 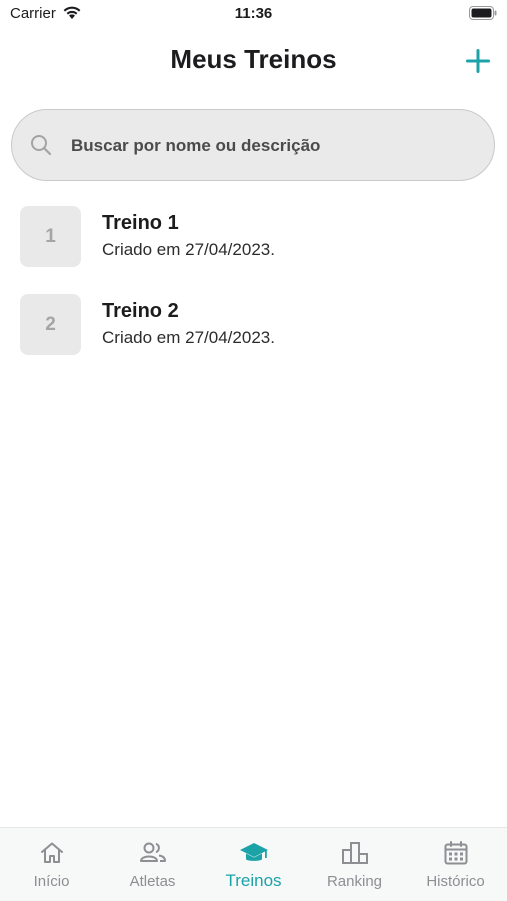 What do you see at coordinates (152, 881) in the screenshot?
I see `tab-label: Atletas` at bounding box center [152, 881].